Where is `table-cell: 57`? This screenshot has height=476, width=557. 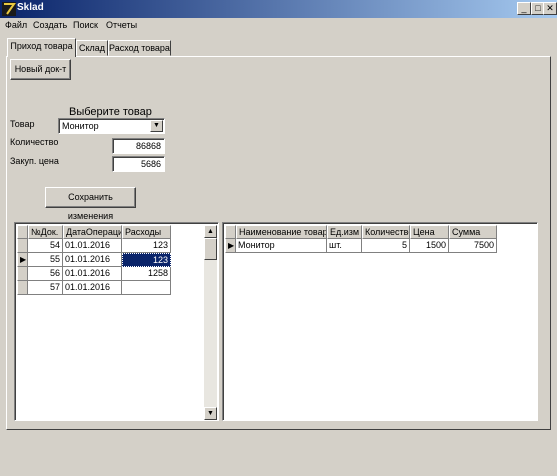 table-cell: 57 is located at coordinates (45, 288).